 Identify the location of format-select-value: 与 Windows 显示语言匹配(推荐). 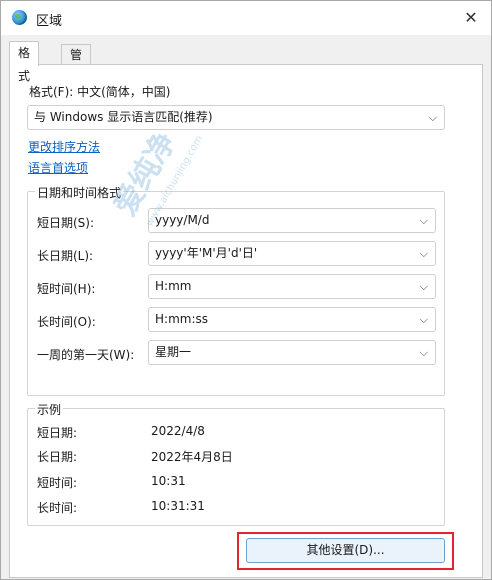
(123, 117).